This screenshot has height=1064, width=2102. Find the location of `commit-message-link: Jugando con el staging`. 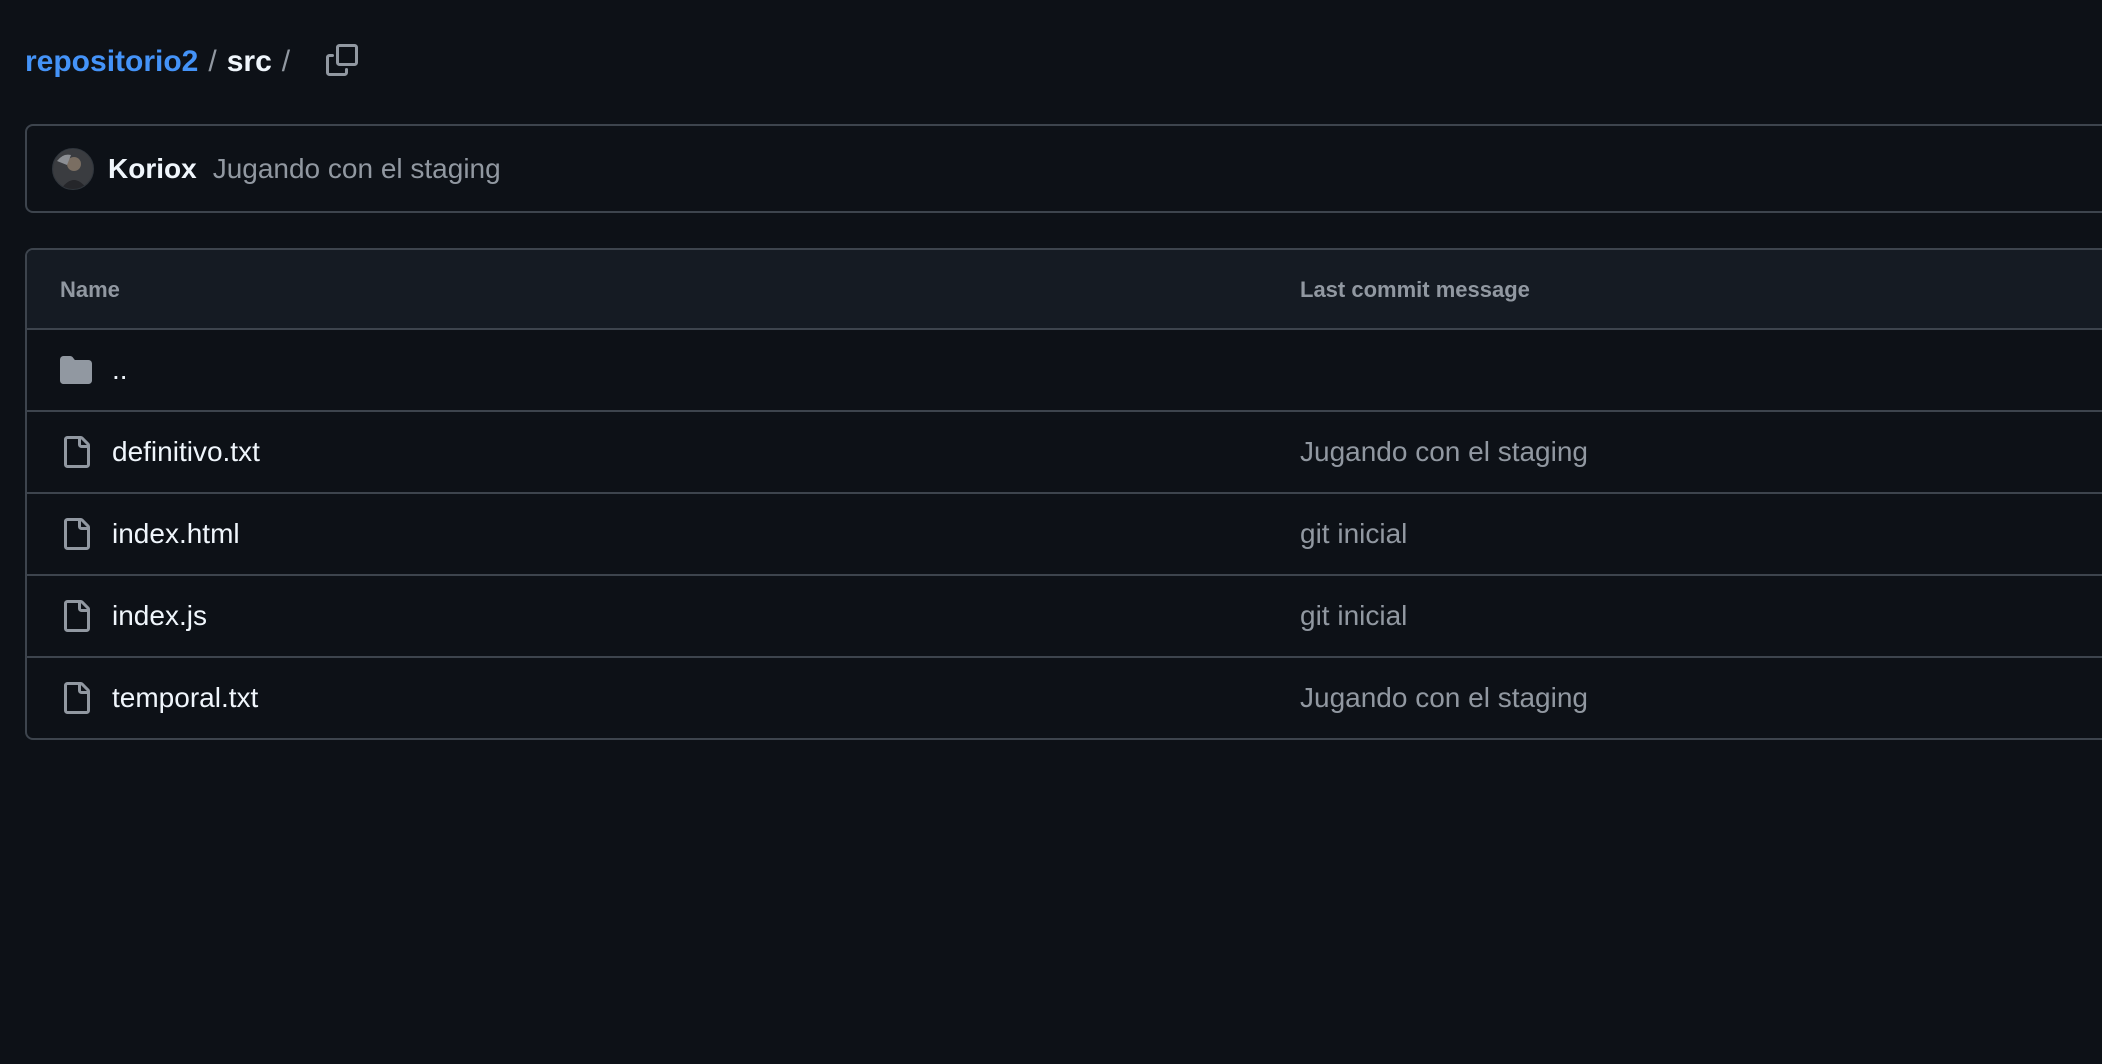

commit-message-link: Jugando con el staging is located at coordinates (357, 169).